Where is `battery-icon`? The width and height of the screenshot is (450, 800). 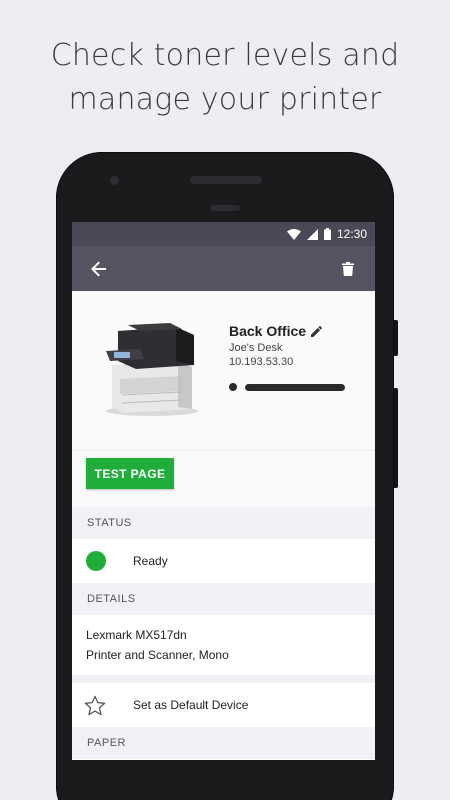 battery-icon is located at coordinates (327, 234).